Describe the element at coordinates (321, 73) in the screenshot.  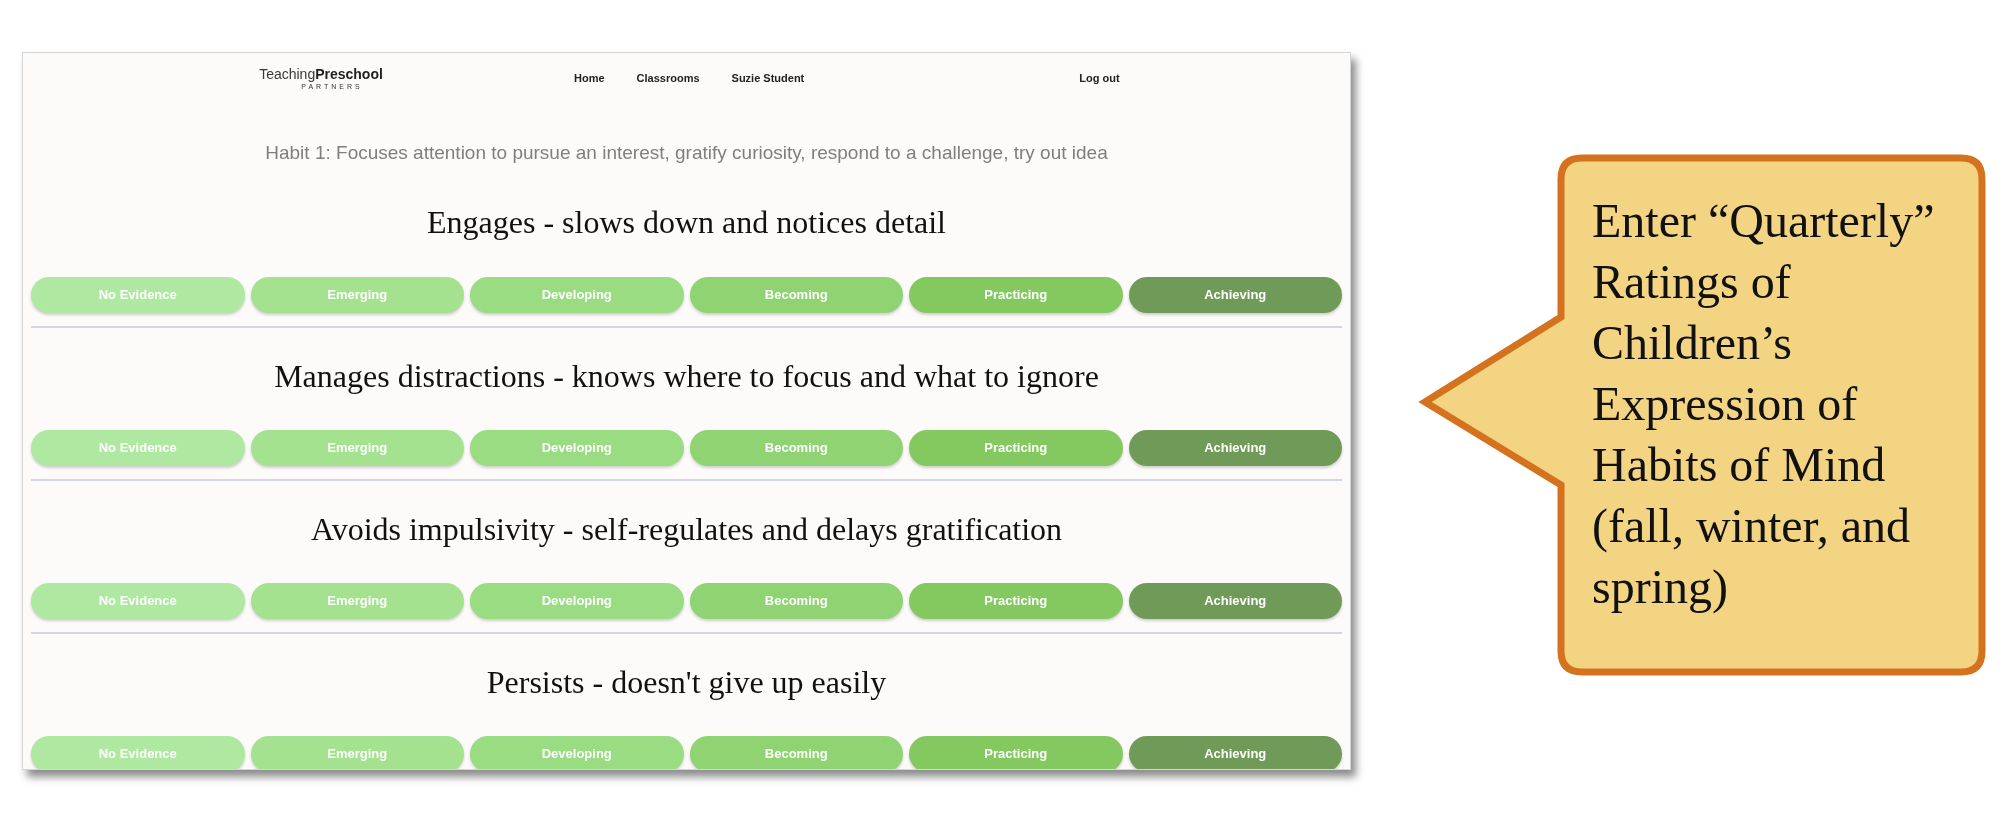
I see `logo-wordmark: TeachingPreschool` at that location.